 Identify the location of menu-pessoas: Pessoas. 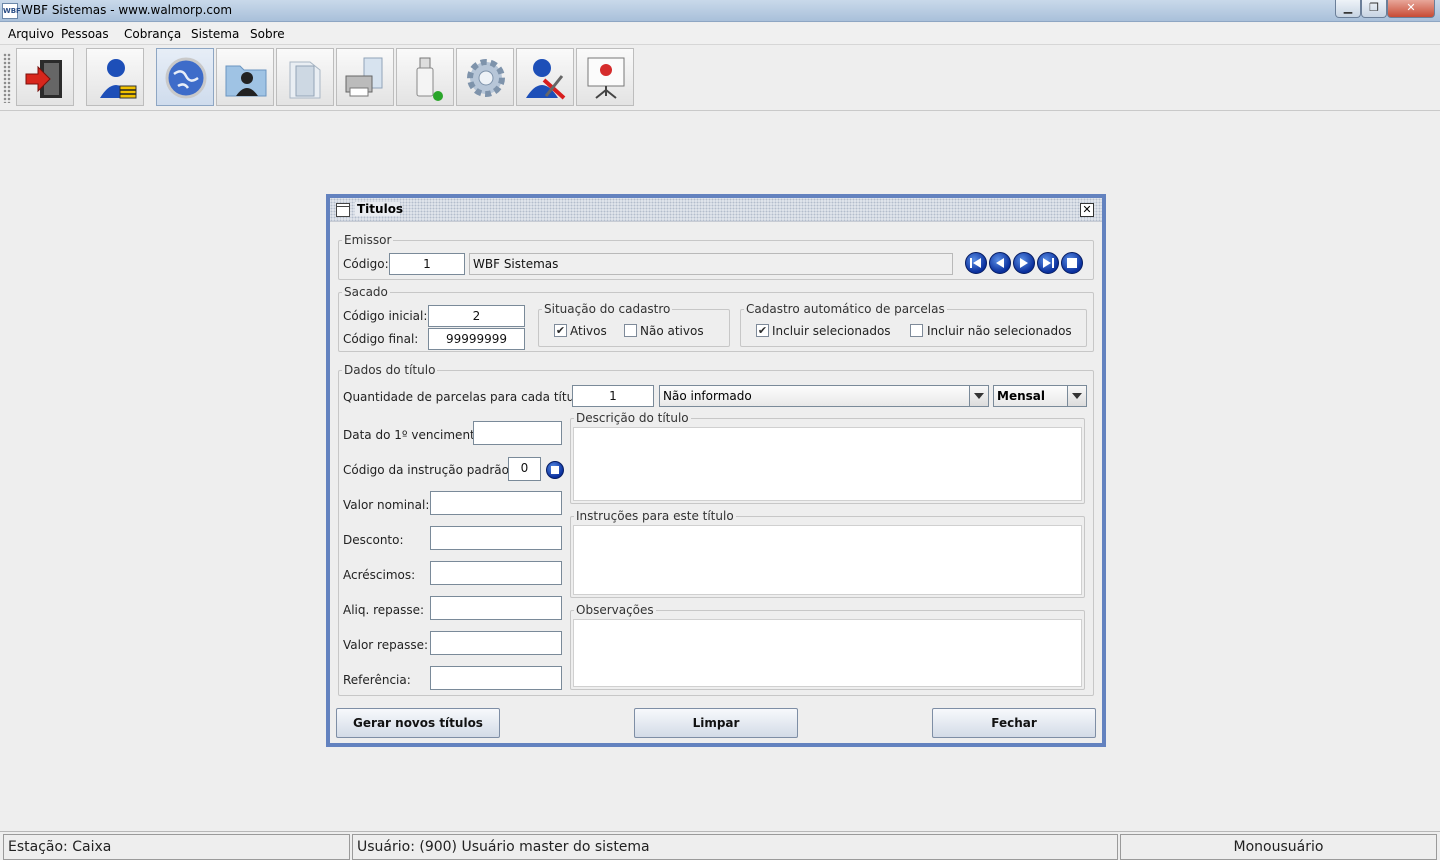
(85, 34).